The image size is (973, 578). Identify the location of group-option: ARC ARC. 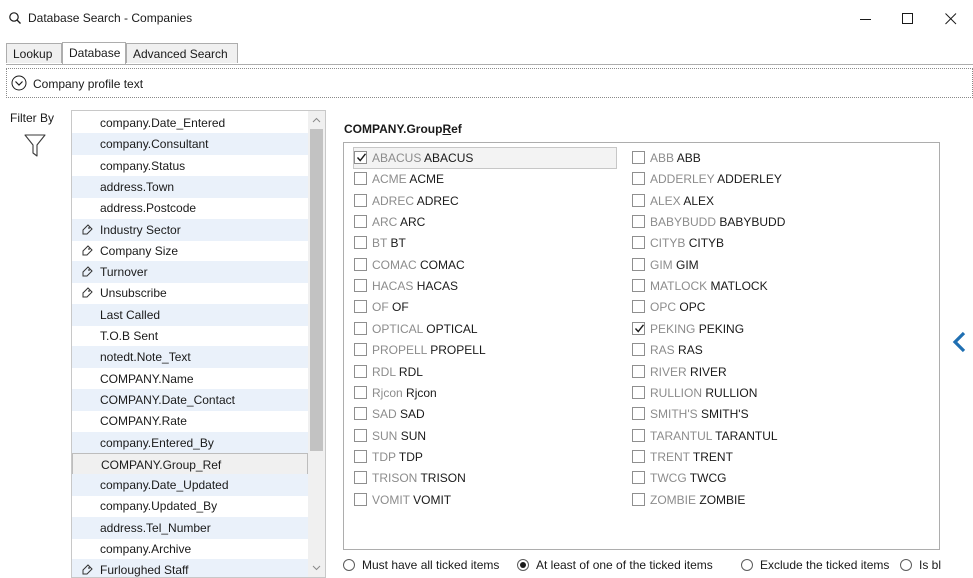
(485, 222).